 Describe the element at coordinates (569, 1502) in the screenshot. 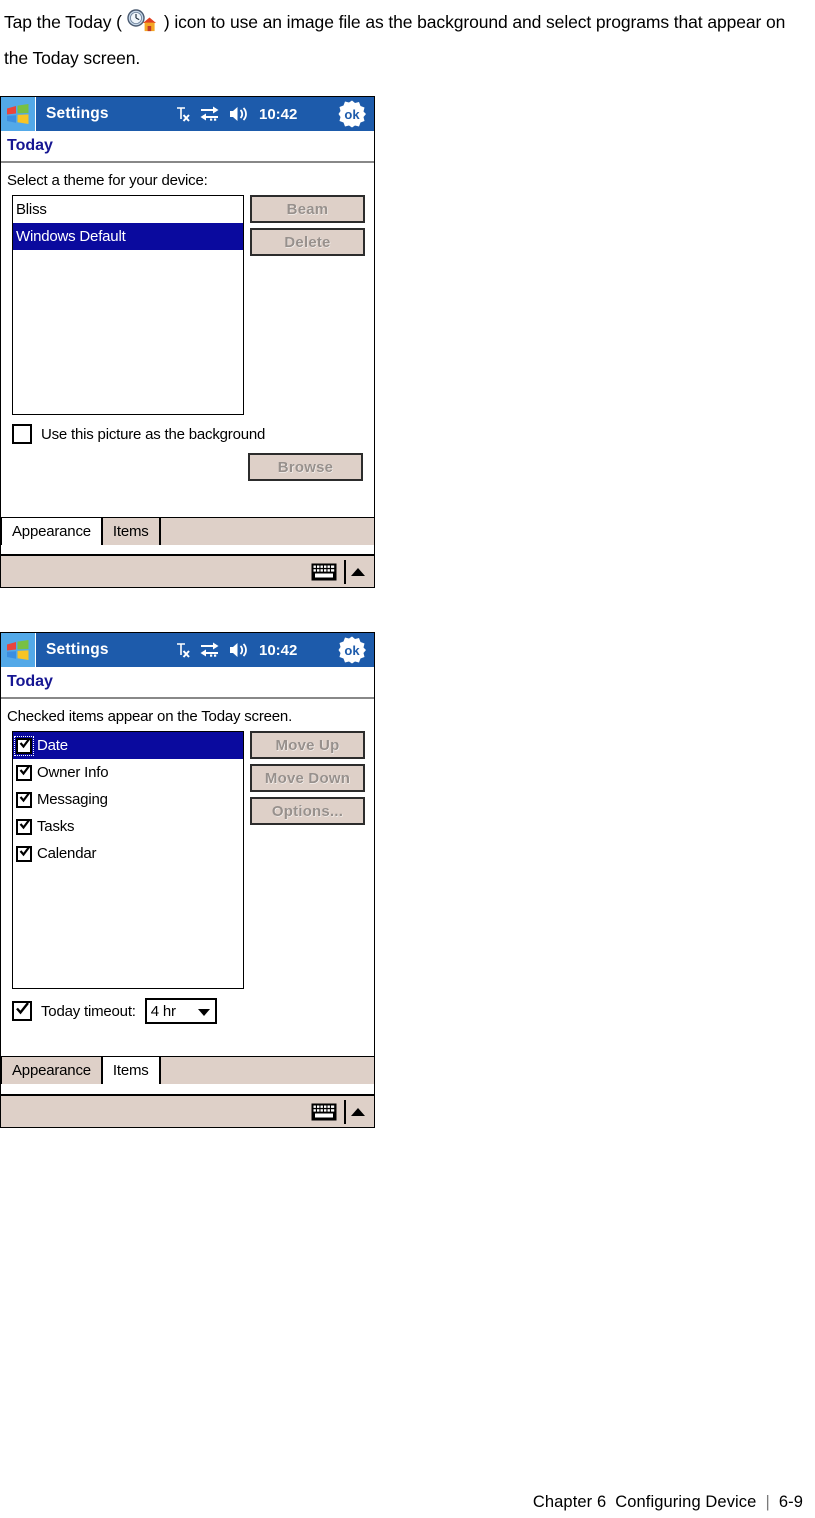

I see `footer-chapter: Chapter 6` at that location.